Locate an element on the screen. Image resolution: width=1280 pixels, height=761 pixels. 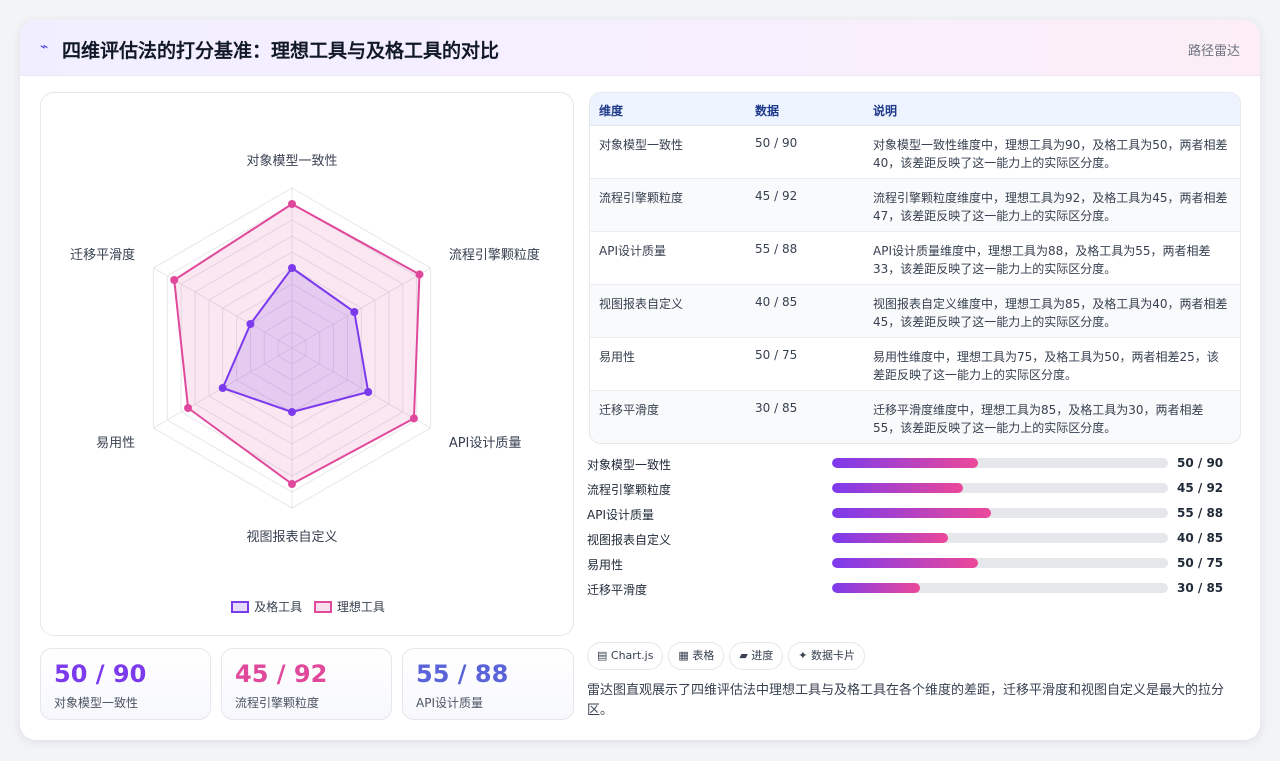
cell-dimension: 对象模型一致性 is located at coordinates (641, 145).